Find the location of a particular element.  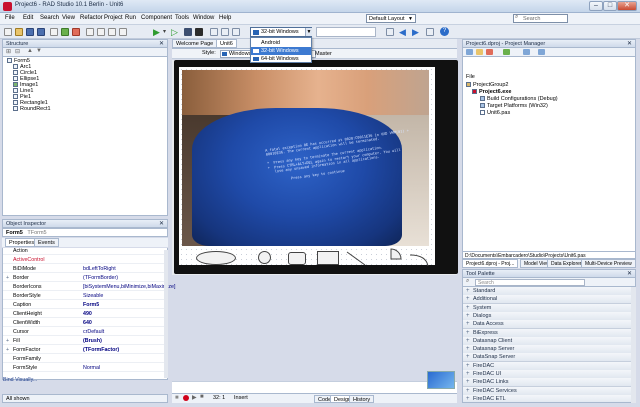

tab-data-explorer: Data Explorer is located at coordinates (566, 263).